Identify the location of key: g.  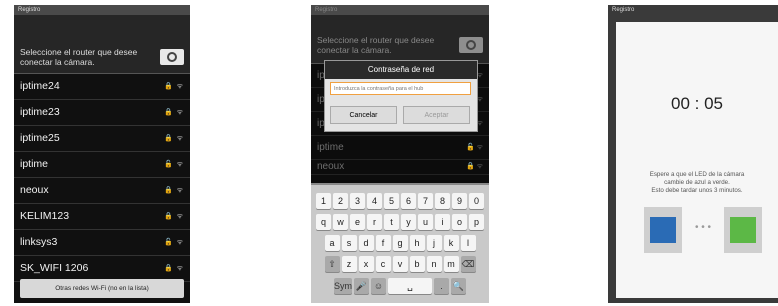
(400, 243).